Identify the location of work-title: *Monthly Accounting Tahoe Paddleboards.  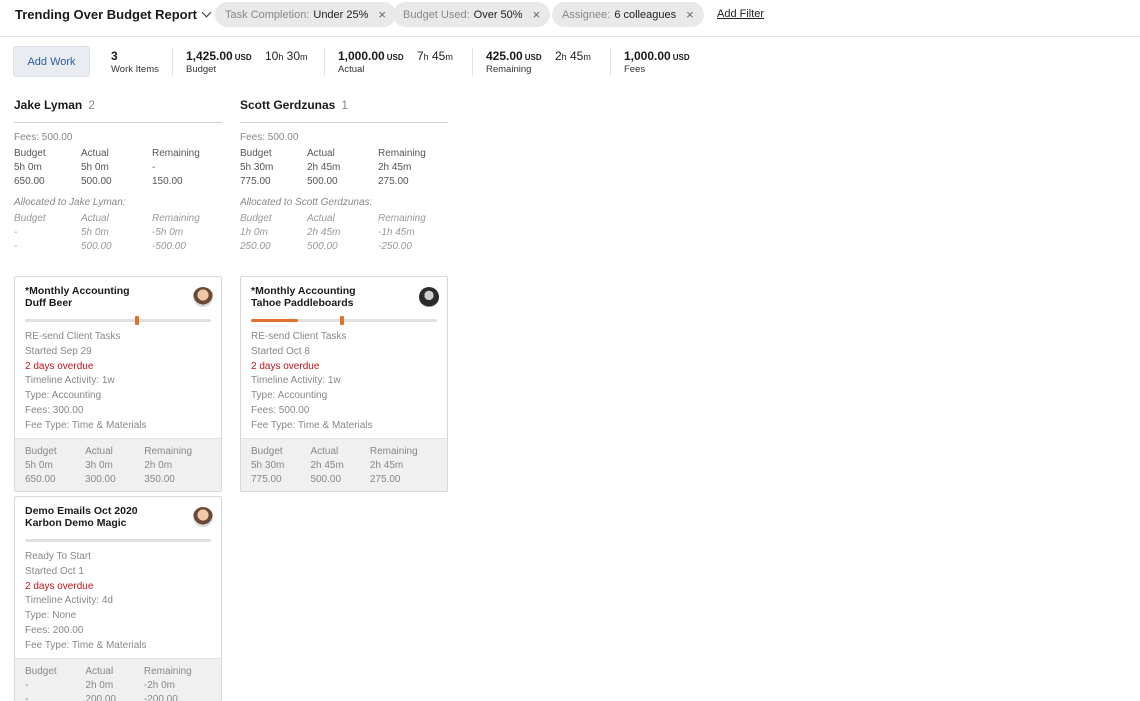
(303, 297).